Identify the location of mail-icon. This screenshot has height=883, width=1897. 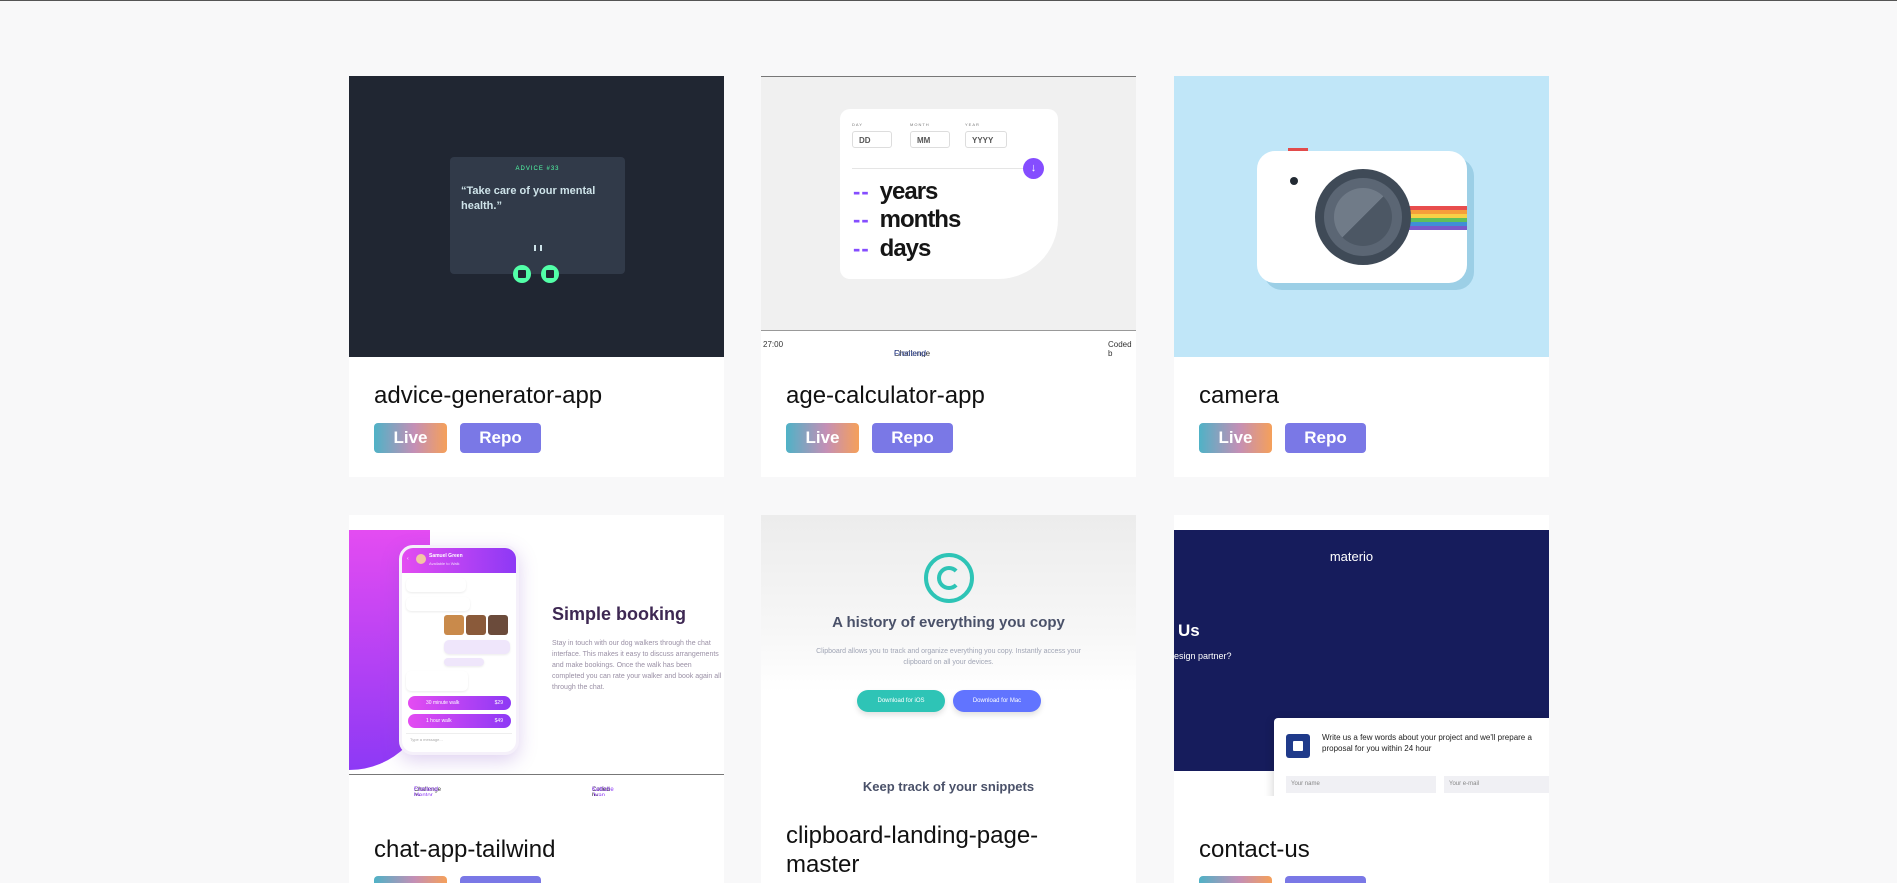
(1298, 746).